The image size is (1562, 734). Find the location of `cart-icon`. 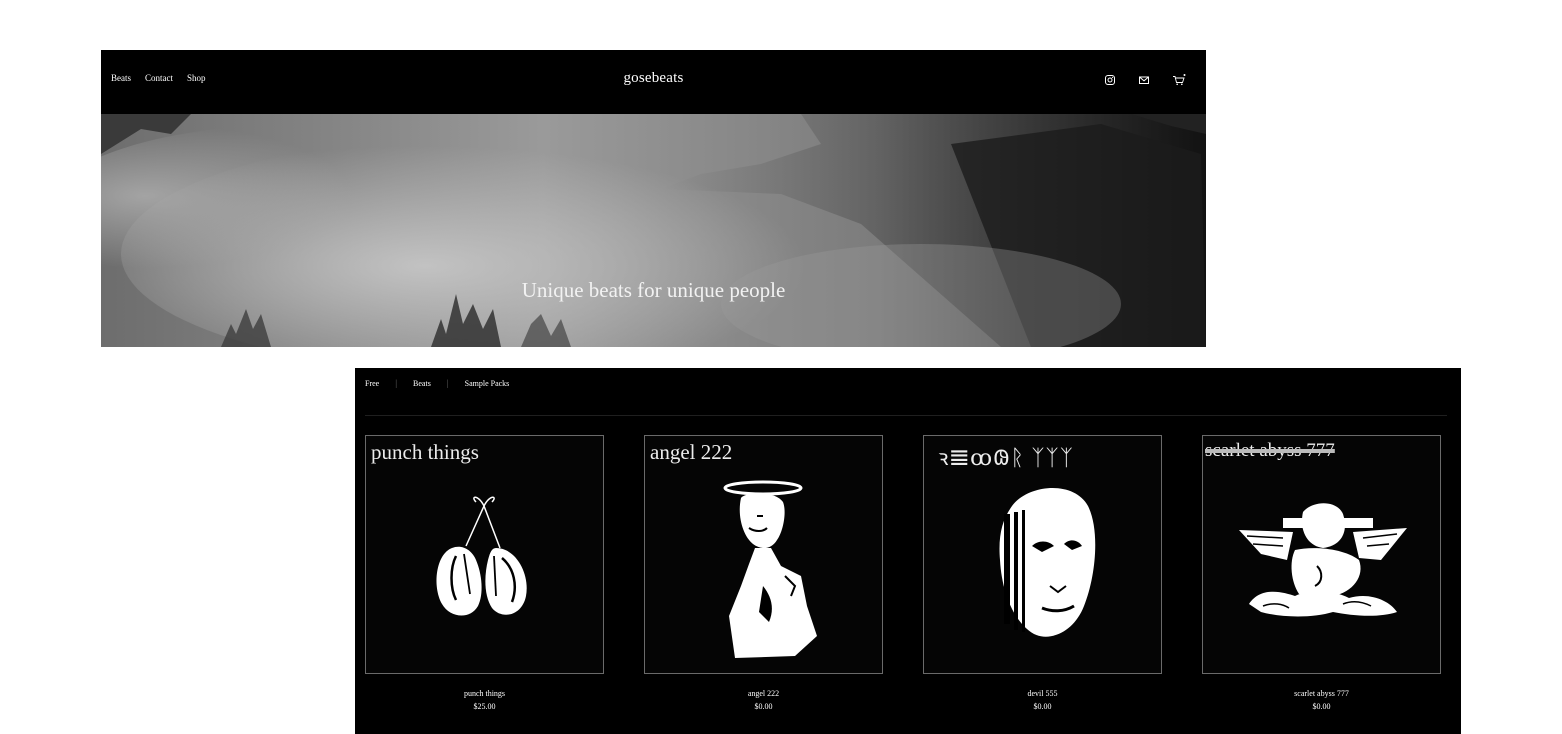

cart-icon is located at coordinates (1179, 79).